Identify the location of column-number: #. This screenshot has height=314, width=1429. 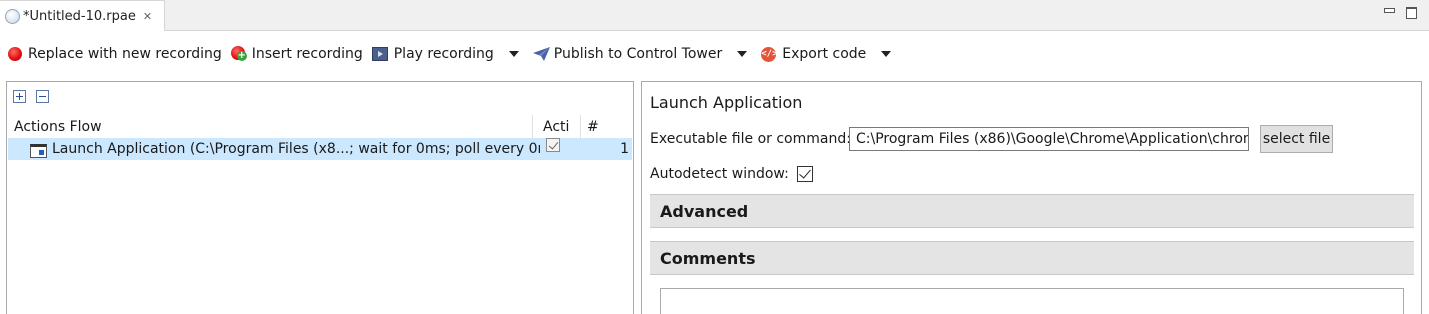
(605, 126).